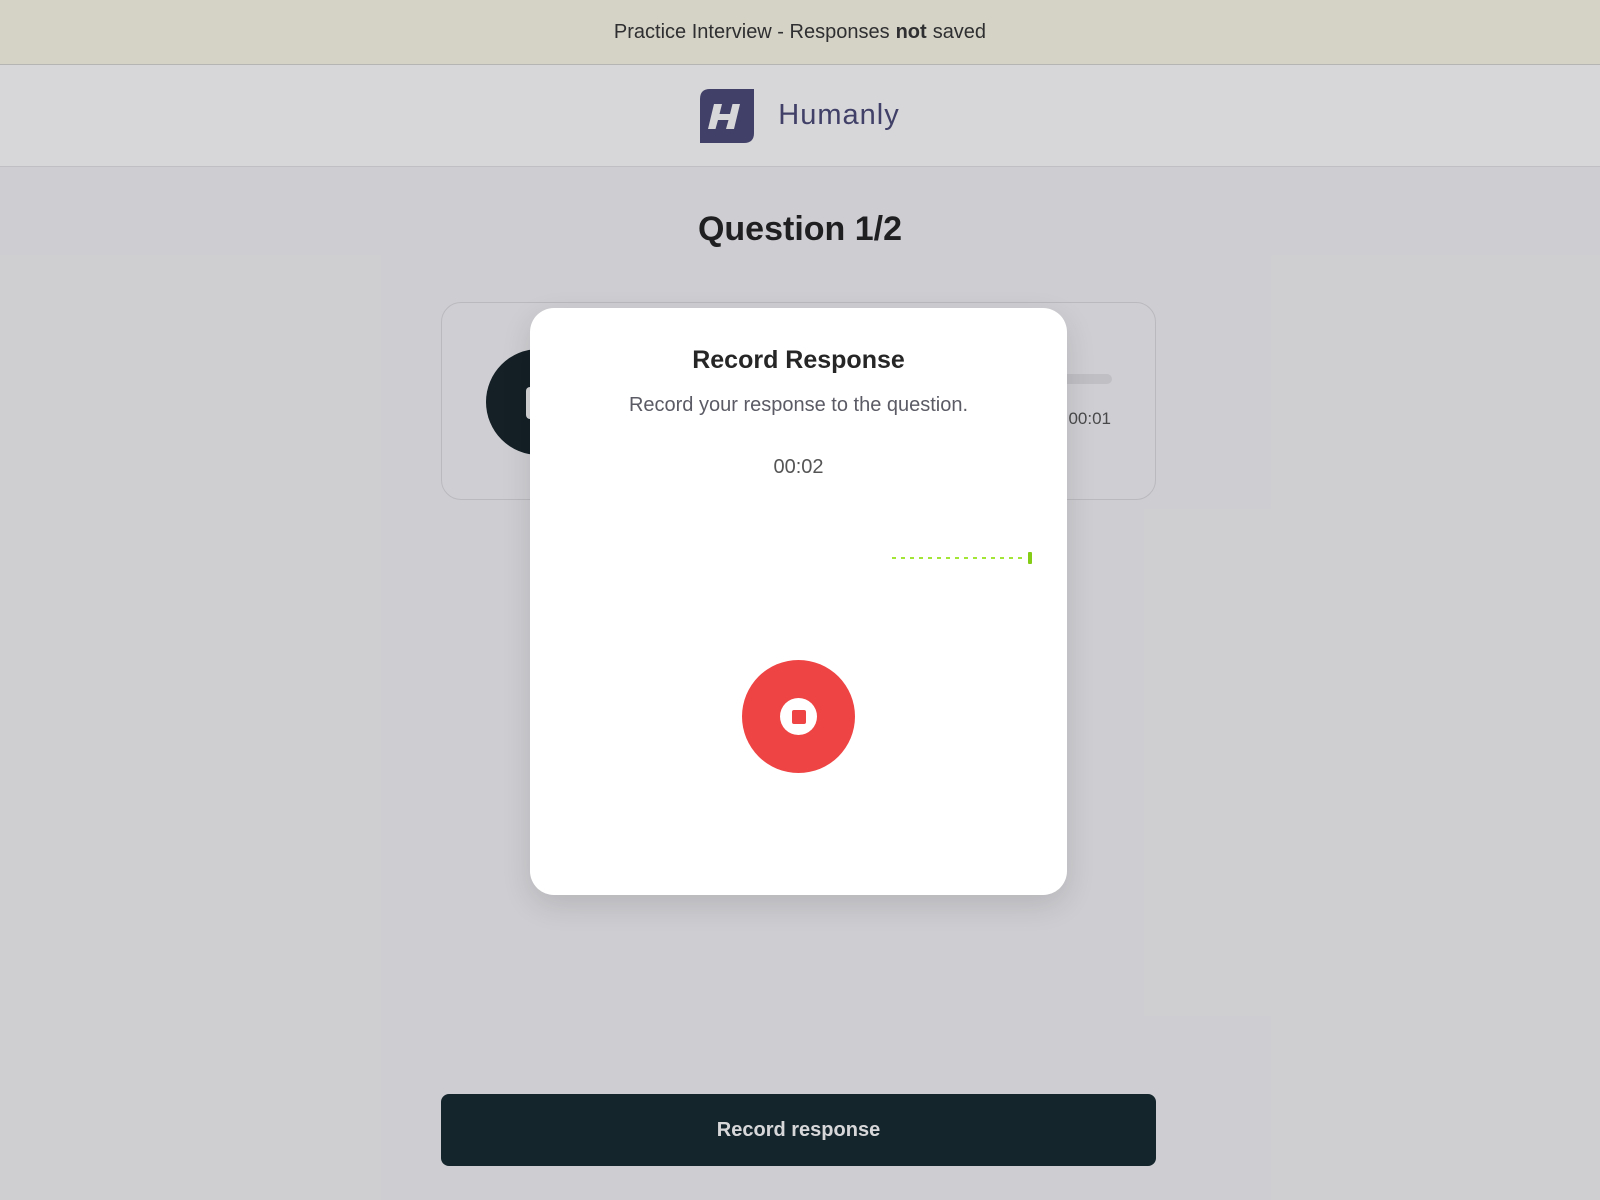 This screenshot has width=1600, height=1200. What do you see at coordinates (798, 467) in the screenshot?
I see `recording-timer: 00:02` at bounding box center [798, 467].